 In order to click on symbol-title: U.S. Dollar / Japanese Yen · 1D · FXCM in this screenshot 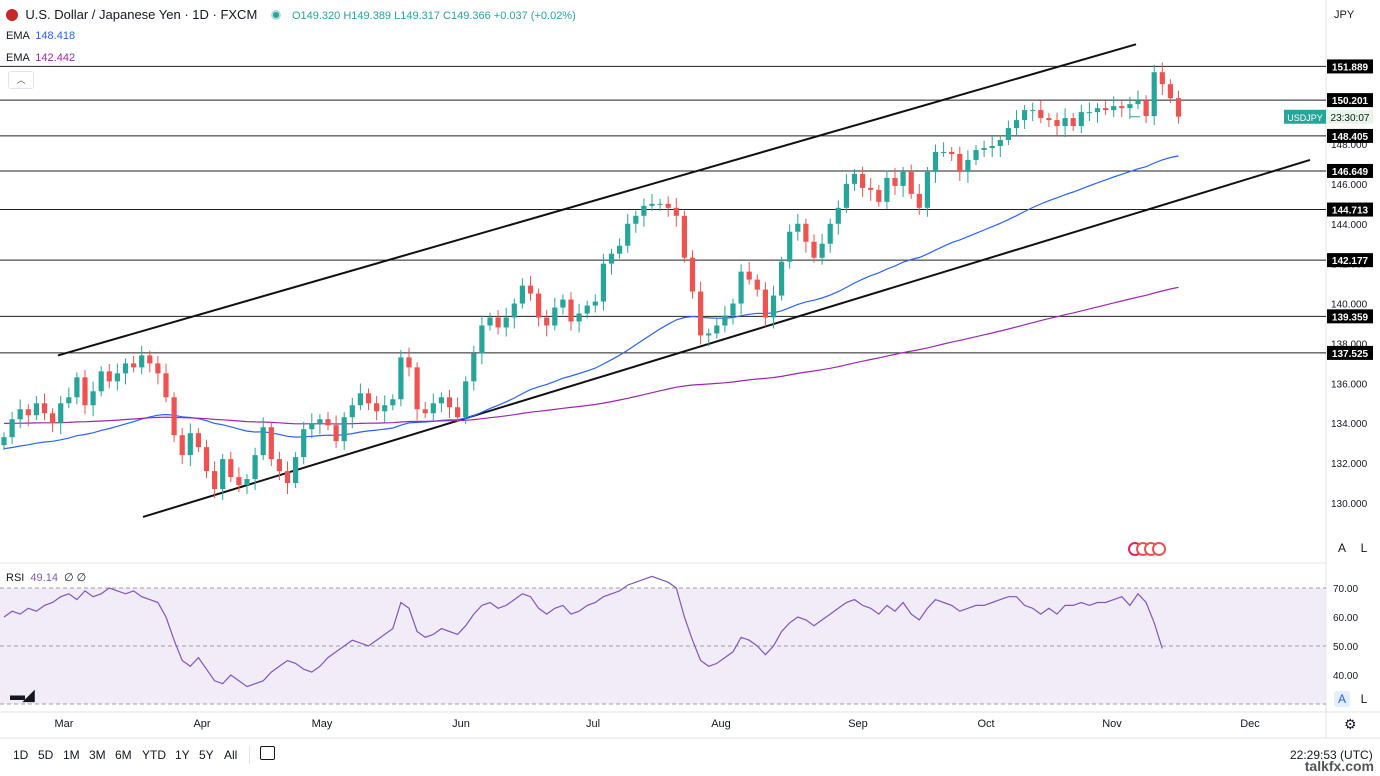, I will do `click(141, 14)`.